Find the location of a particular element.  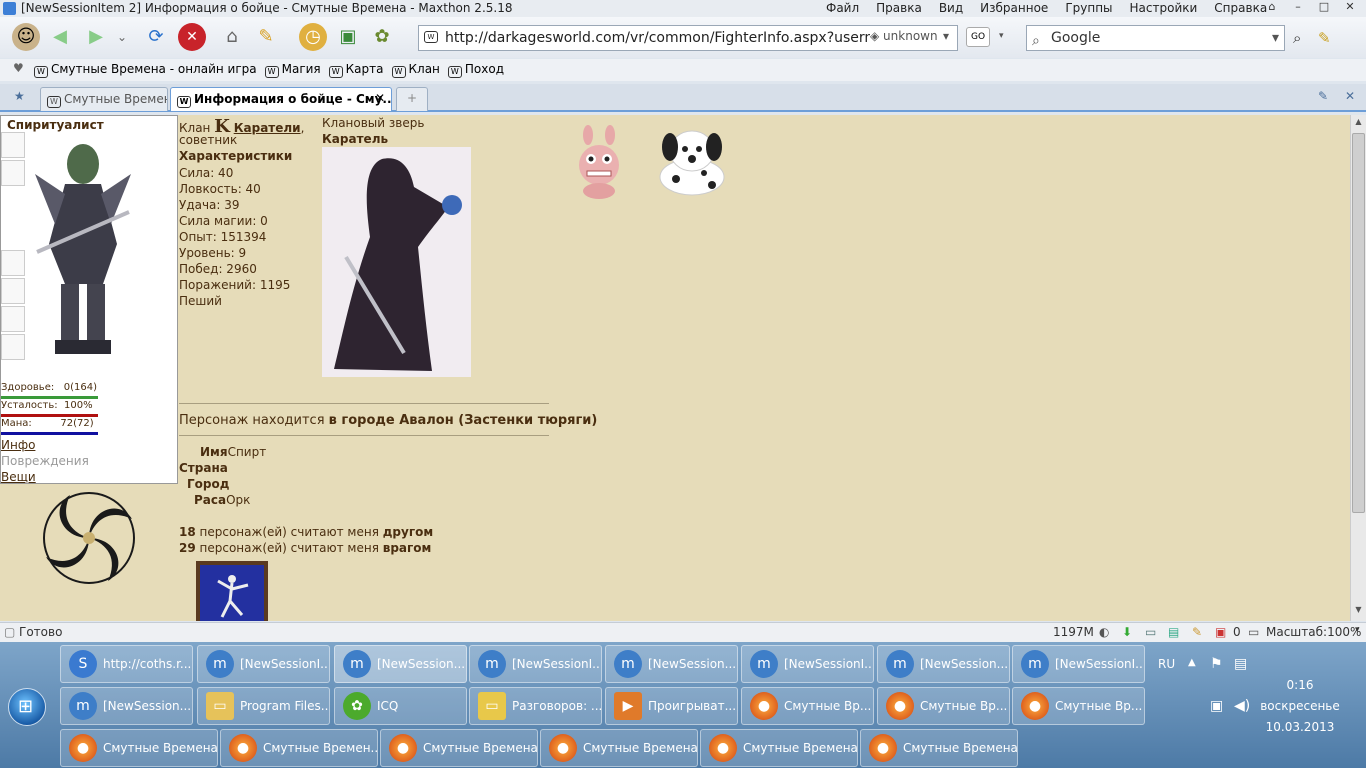

scroll-up-icon: ▲ is located at coordinates (1358, 123).